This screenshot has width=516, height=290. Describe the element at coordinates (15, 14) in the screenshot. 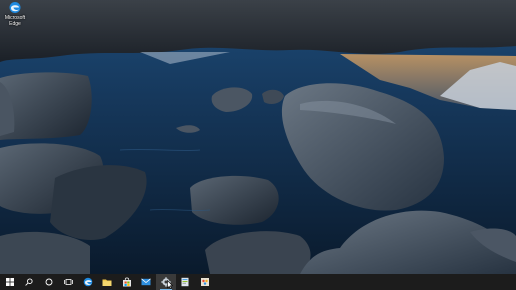

I see `desktop-icon-edge: Microsoft Edge` at that location.